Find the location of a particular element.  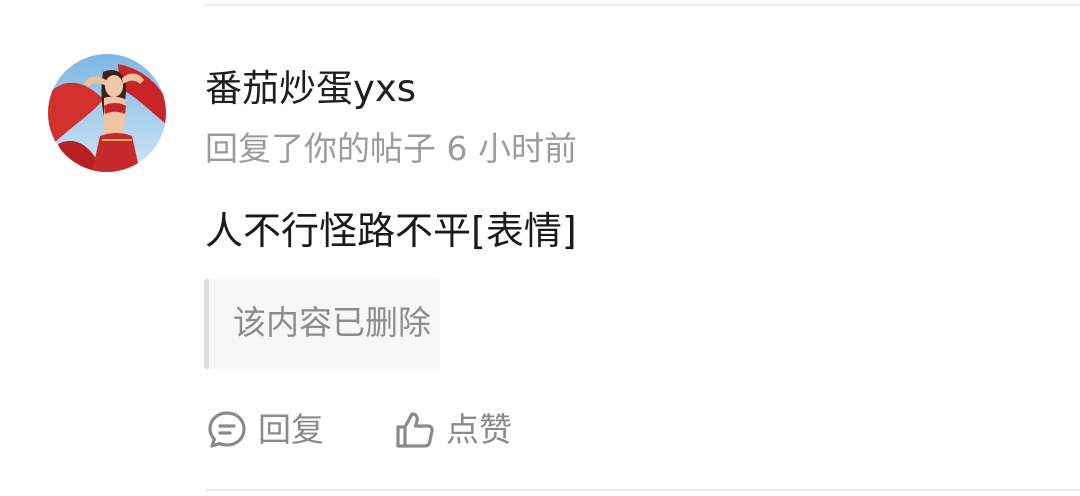

divider-bottom is located at coordinates (642, 490).